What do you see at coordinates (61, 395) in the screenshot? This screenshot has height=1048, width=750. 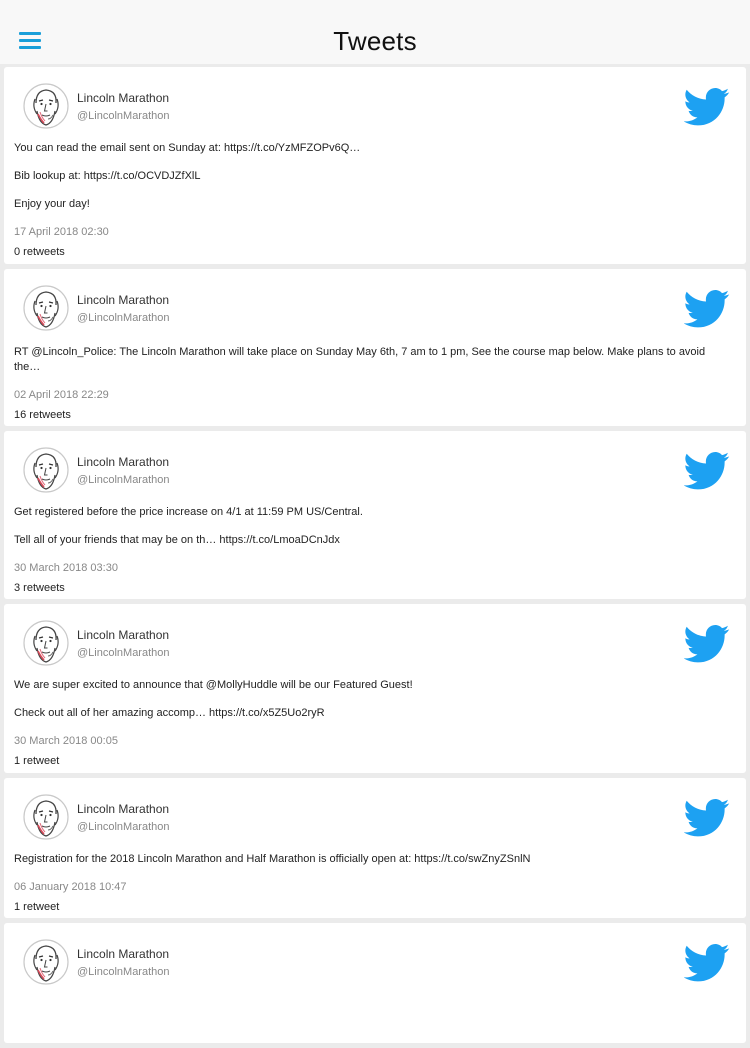 I see `tweet-timestamp: 02 April 2018 22:29` at bounding box center [61, 395].